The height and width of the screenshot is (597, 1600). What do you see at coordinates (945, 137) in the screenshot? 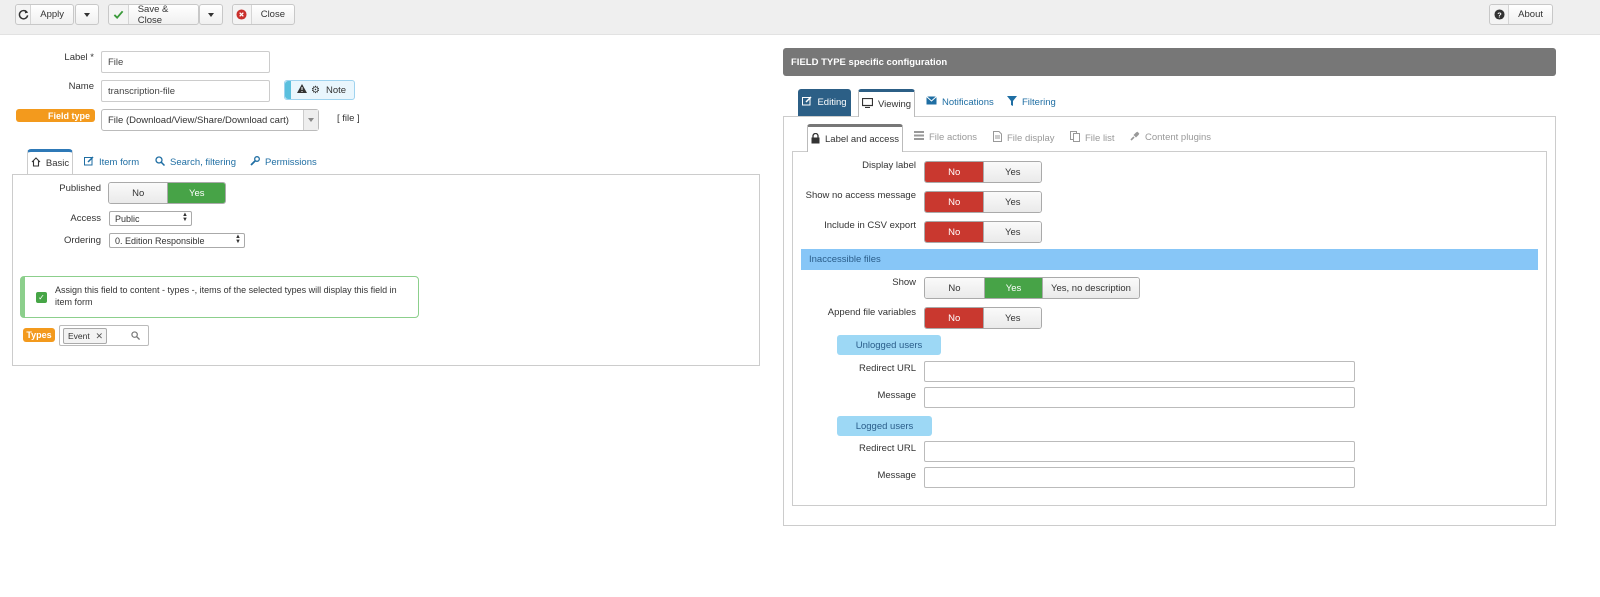
I see `subtab-file-actions: File actions` at bounding box center [945, 137].